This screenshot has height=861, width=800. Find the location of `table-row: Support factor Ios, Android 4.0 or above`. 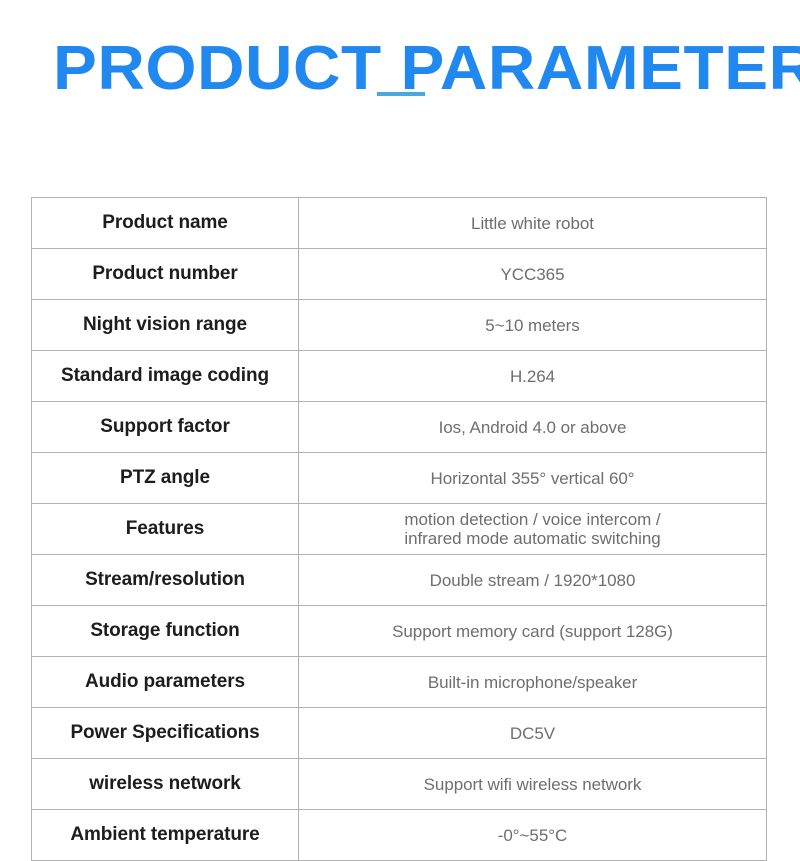

table-row: Support factor Ios, Android 4.0 or above is located at coordinates (399, 427).